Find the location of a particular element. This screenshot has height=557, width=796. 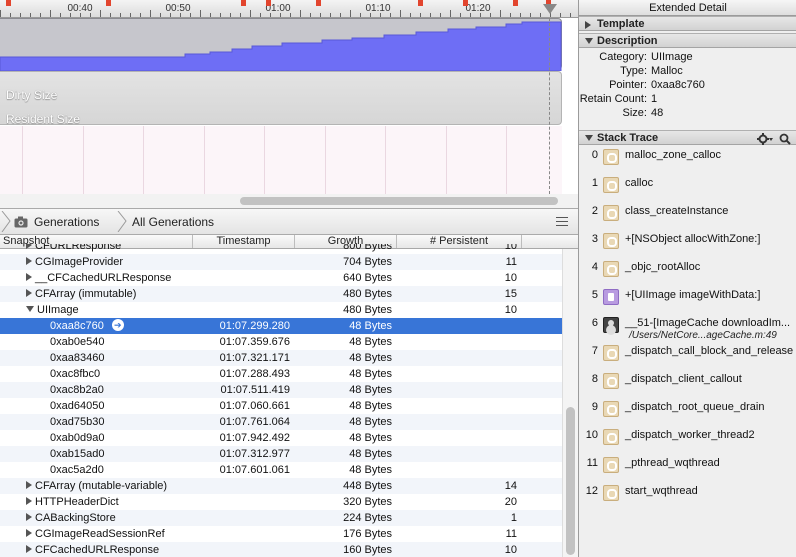

category-row: CABackingStore 224 Bytes 1 is located at coordinates (281, 518).